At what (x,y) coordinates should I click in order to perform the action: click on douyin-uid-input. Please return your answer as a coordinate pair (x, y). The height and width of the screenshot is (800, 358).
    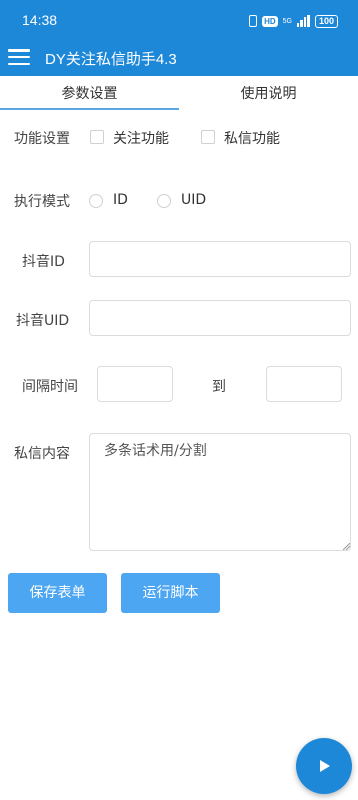
    Looking at the image, I should click on (220, 318).